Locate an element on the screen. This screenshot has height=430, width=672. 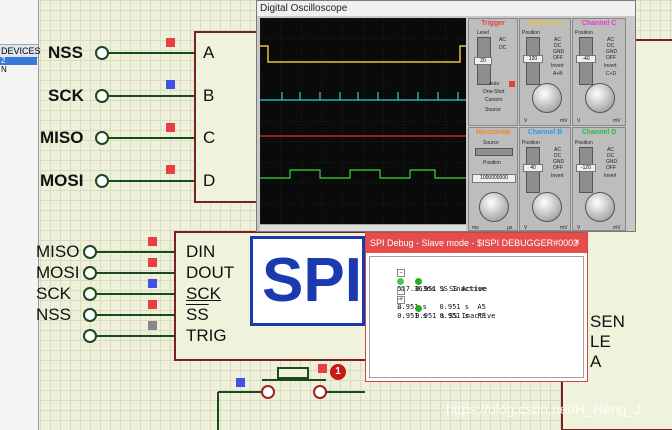
horizontal-unit-ms: ms is located at coordinates (475, 228).